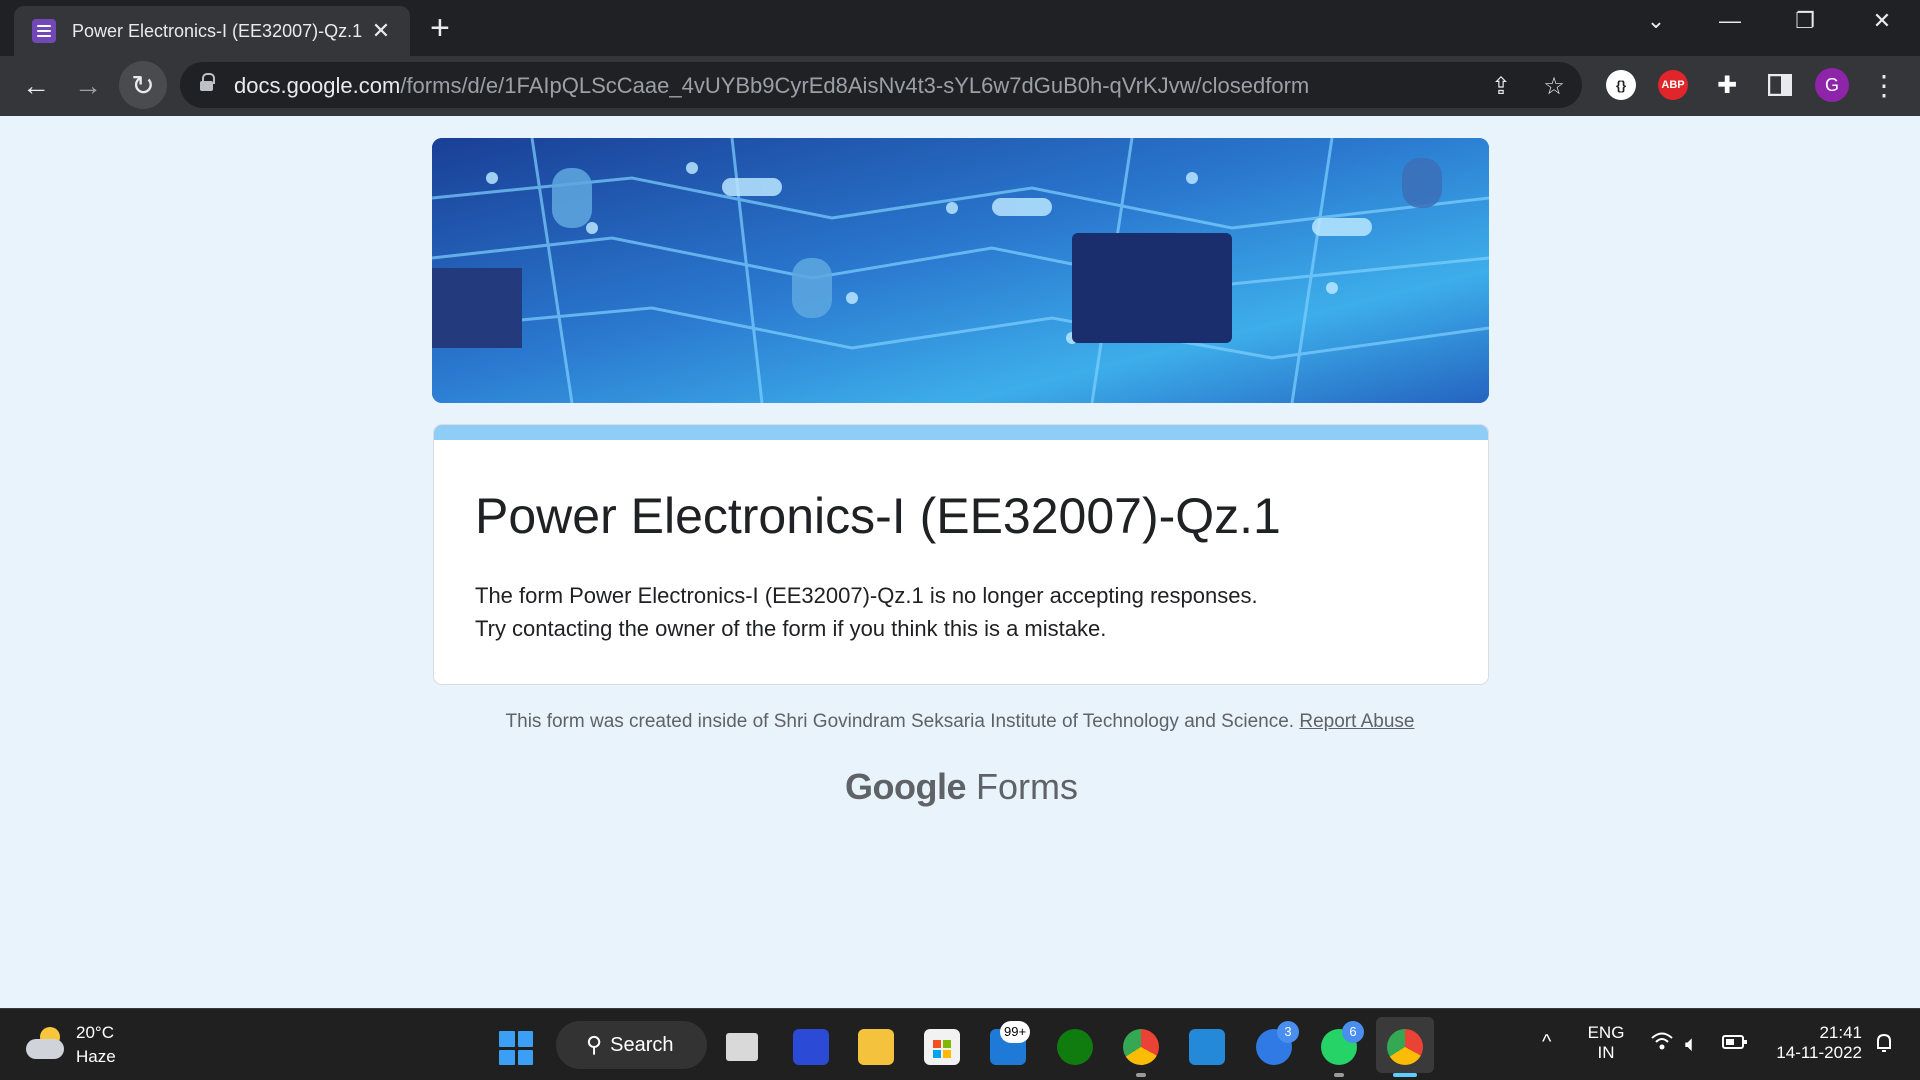  I want to click on report-abuse-link: Report Abuse, so click(1356, 721).